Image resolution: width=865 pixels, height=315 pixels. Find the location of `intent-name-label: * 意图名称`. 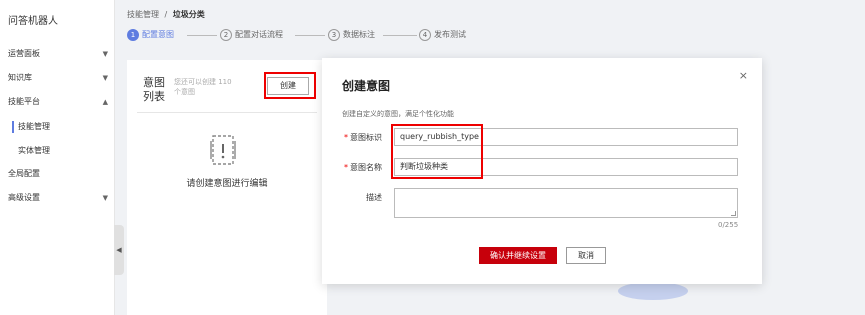

intent-name-label: * 意图名称 is located at coordinates (352, 167).